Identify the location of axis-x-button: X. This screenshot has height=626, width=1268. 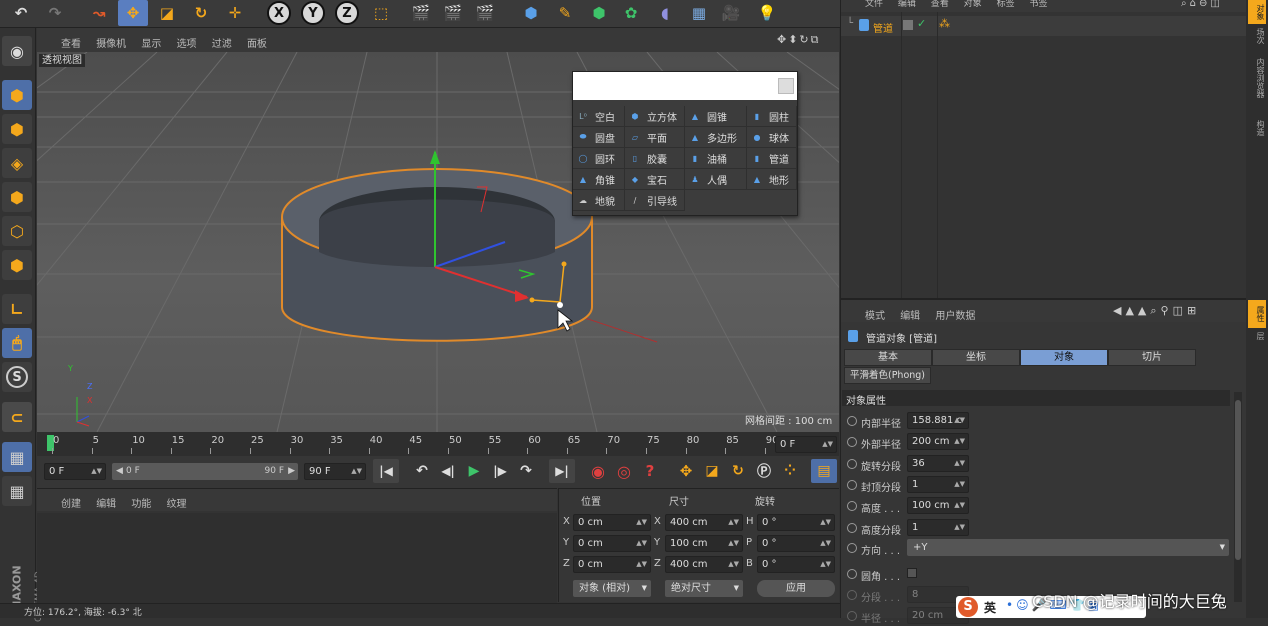
(279, 13).